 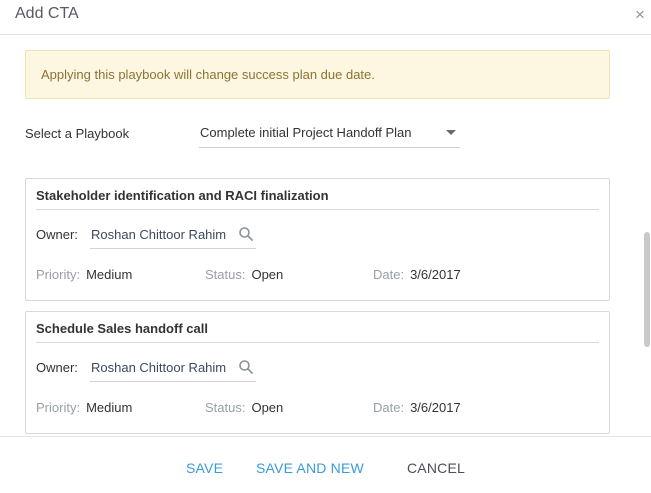 I want to click on save-and-new-button: SAVE AND NEW, so click(x=310, y=468).